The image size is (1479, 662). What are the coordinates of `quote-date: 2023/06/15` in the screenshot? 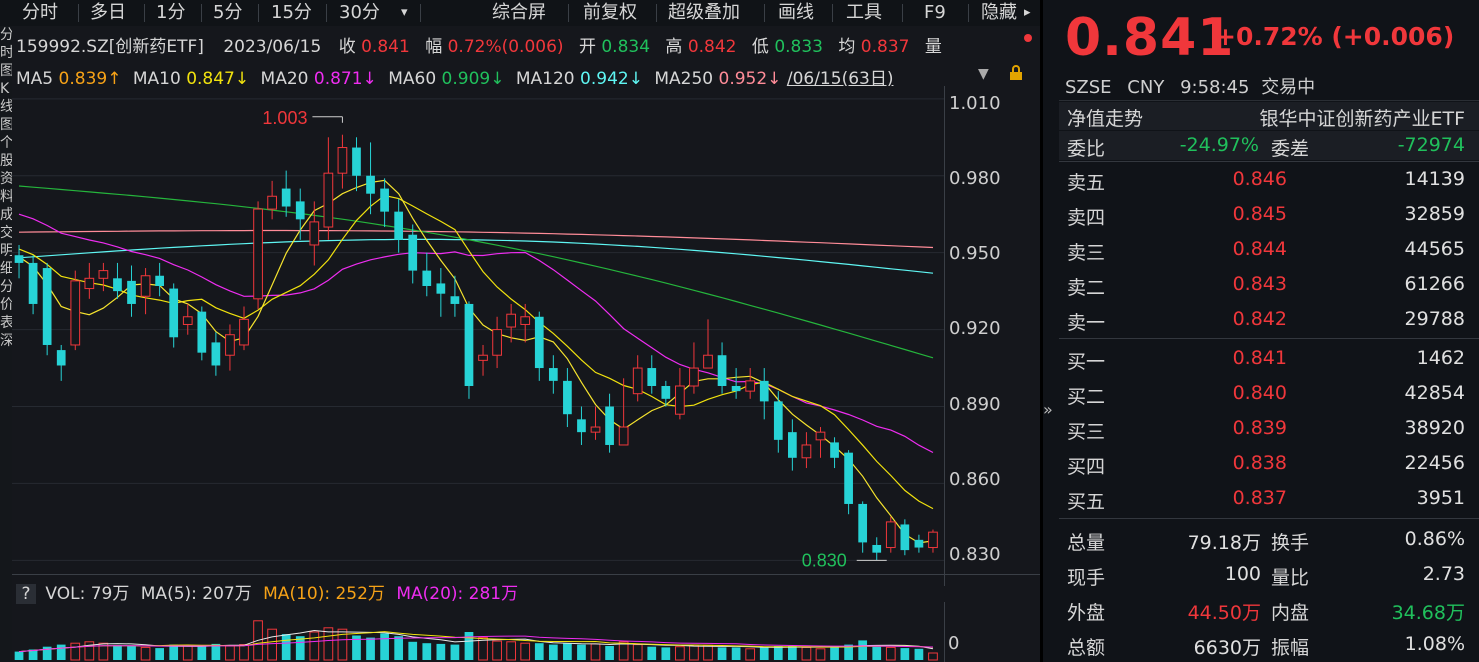 It's located at (272, 47).